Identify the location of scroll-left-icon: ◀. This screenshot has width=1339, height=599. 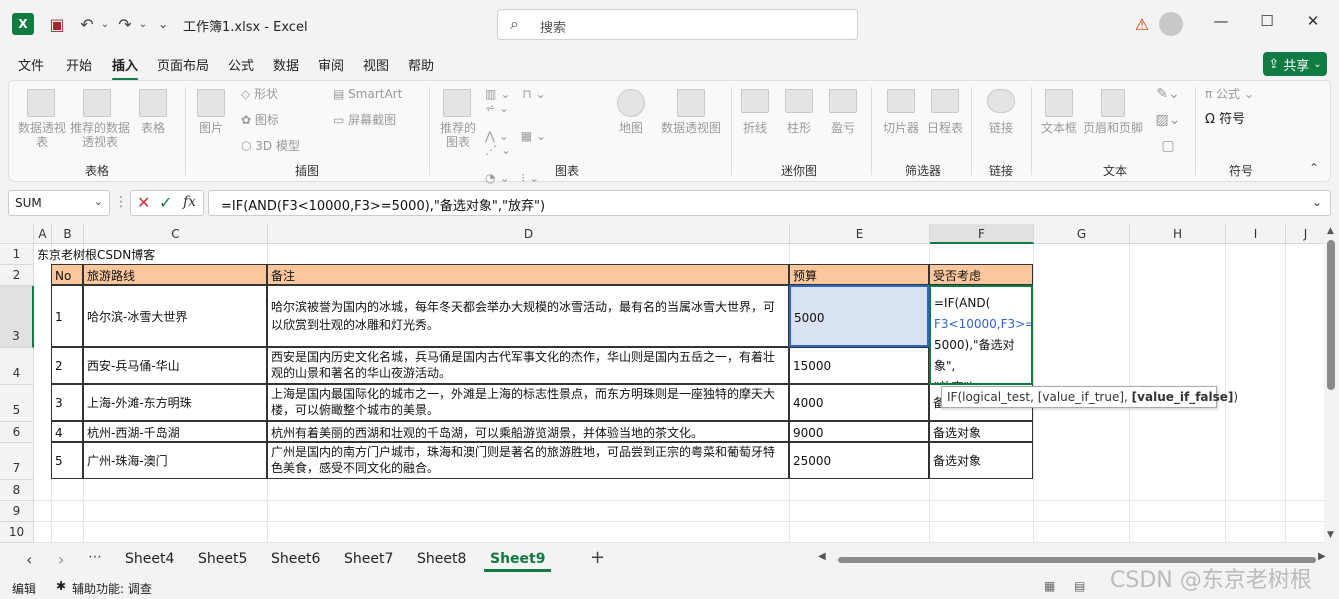
(822, 556).